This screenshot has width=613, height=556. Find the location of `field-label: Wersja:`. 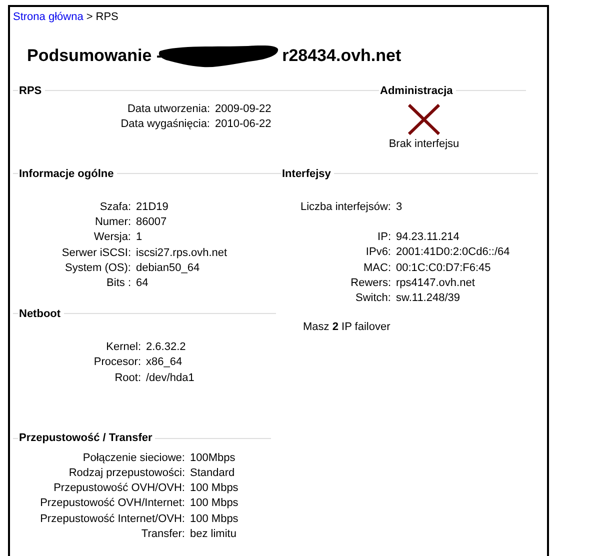

field-label: Wersja: is located at coordinates (111, 238).